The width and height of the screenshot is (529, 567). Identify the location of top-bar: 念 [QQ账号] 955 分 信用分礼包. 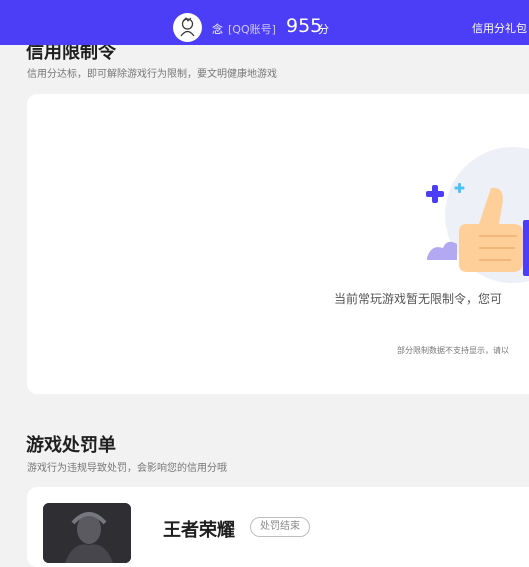
(264, 22).